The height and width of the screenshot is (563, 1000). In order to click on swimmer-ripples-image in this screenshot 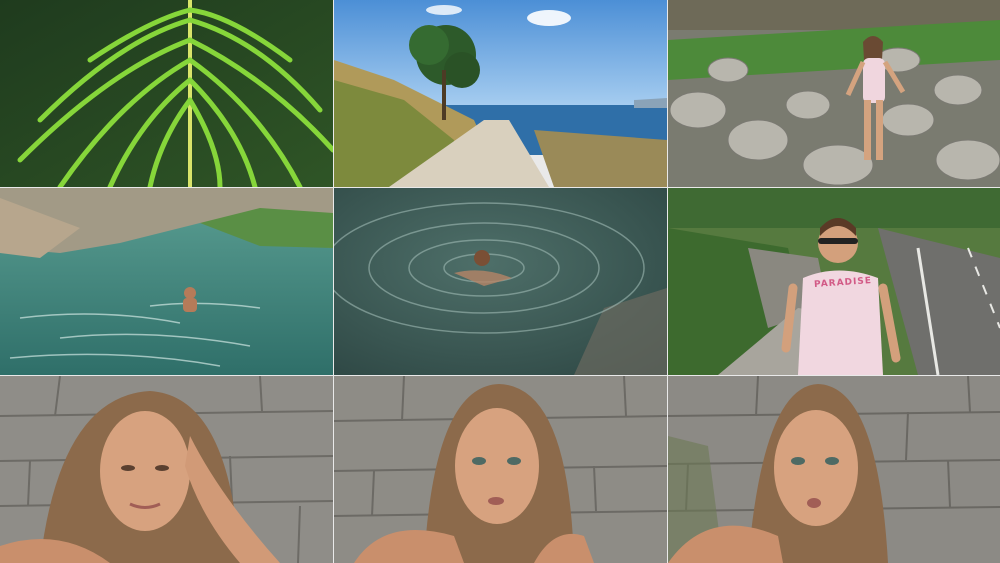, I will do `click(500, 281)`.